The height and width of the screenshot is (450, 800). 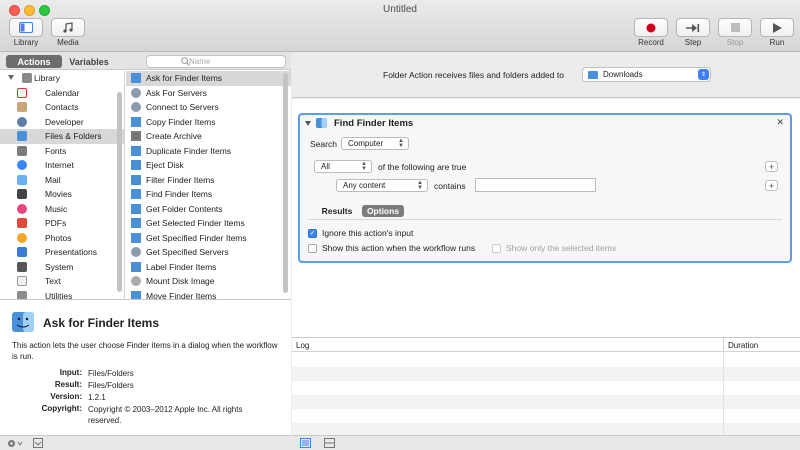 What do you see at coordinates (208, 194) in the screenshot?
I see `action-item: Find Finder Items` at bounding box center [208, 194].